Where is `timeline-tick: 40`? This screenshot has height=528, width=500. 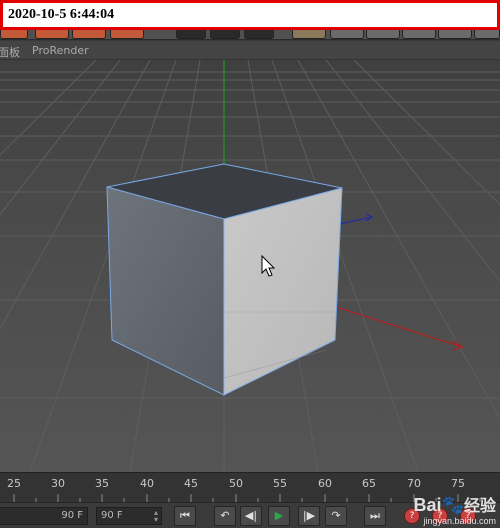 timeline-tick: 40 is located at coordinates (147, 483).